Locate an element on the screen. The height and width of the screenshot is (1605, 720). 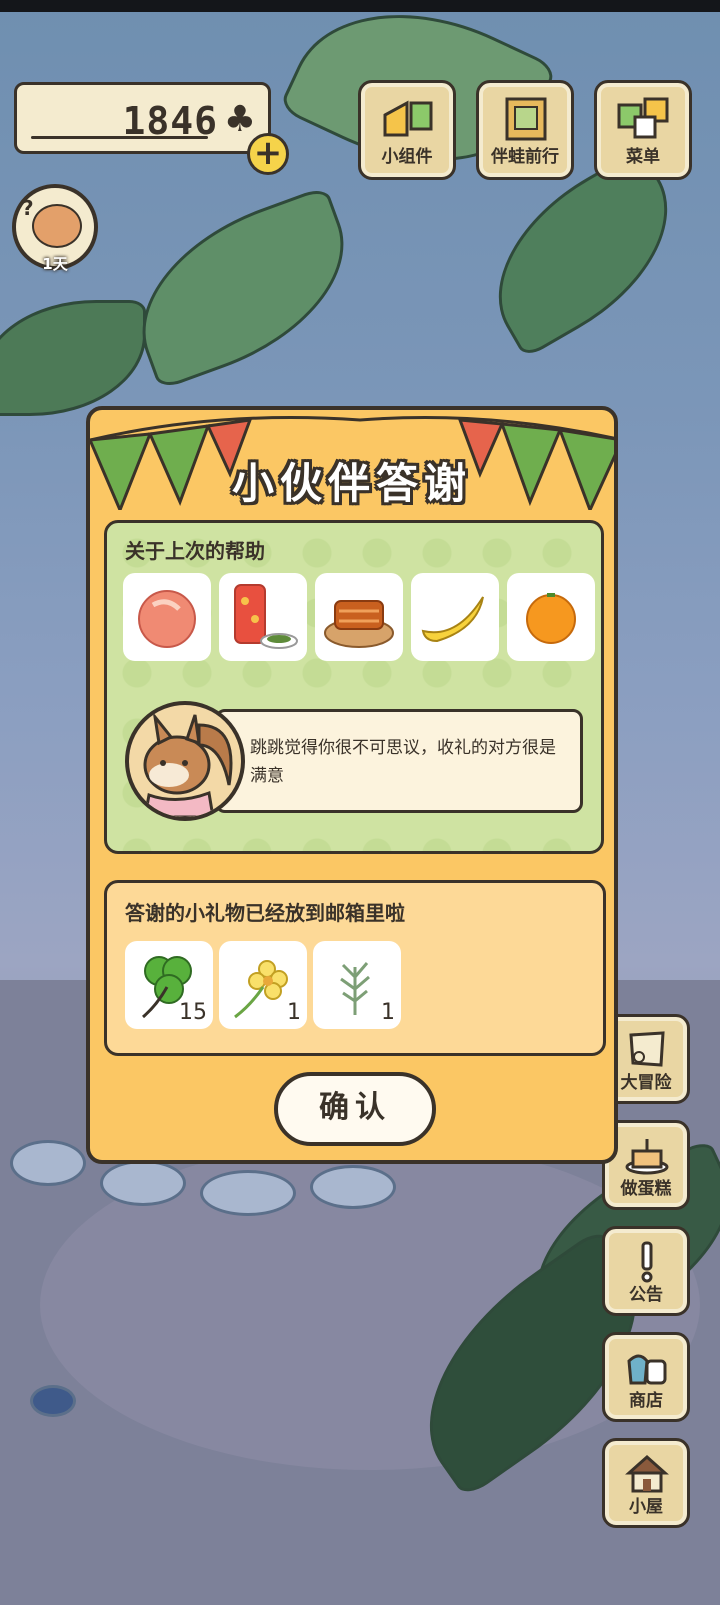
help-section-title: 关于上次的帮助 is located at coordinates (195, 551).